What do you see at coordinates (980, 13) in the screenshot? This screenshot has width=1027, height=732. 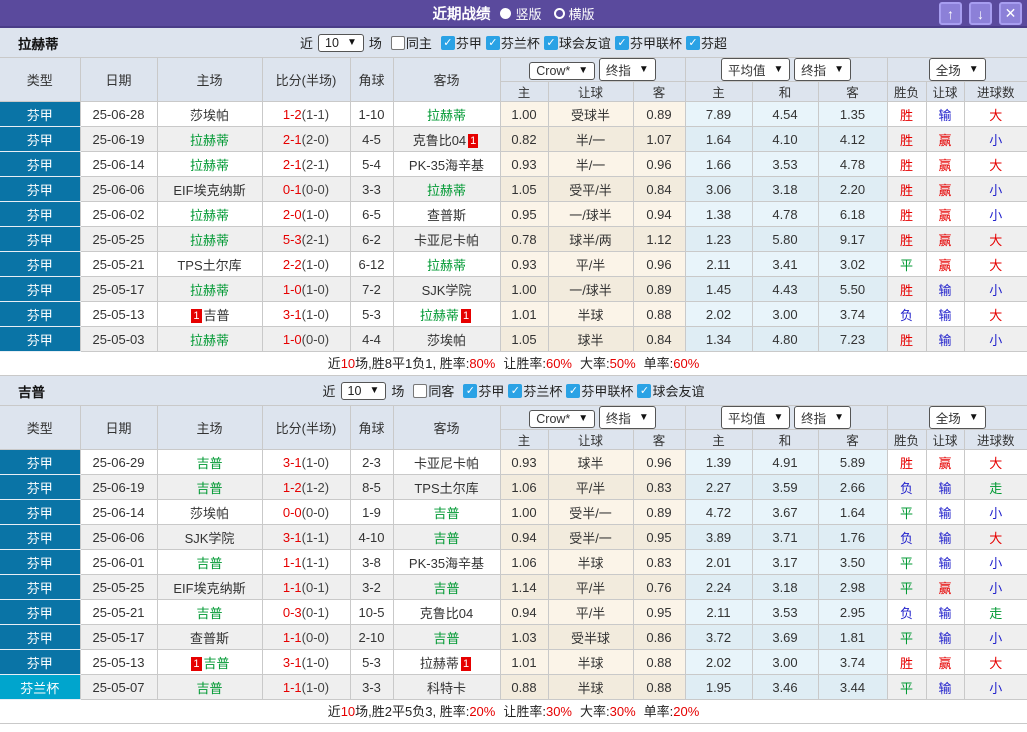 I see `move-down-button: ↓` at bounding box center [980, 13].